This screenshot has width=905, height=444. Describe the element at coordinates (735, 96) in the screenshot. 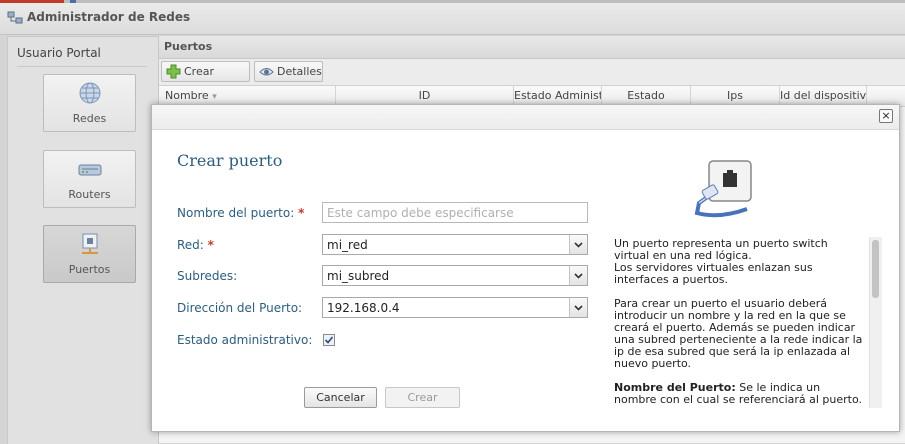

I see `column-header-ips: Ips` at that location.